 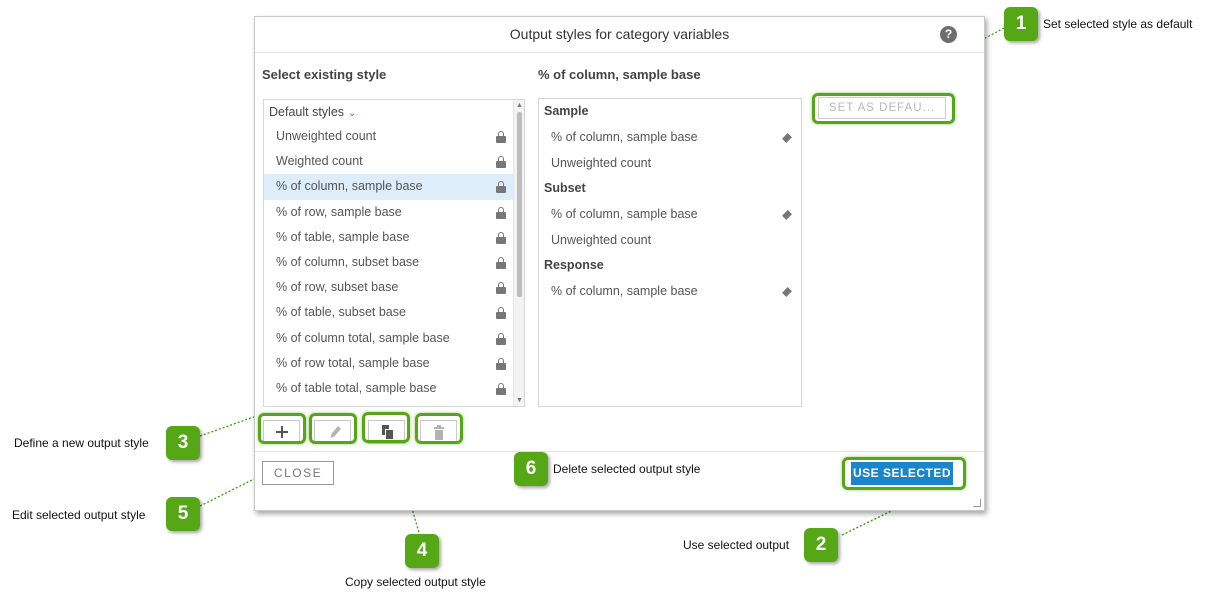 What do you see at coordinates (282, 428) in the screenshot?
I see `highlight-add` at bounding box center [282, 428].